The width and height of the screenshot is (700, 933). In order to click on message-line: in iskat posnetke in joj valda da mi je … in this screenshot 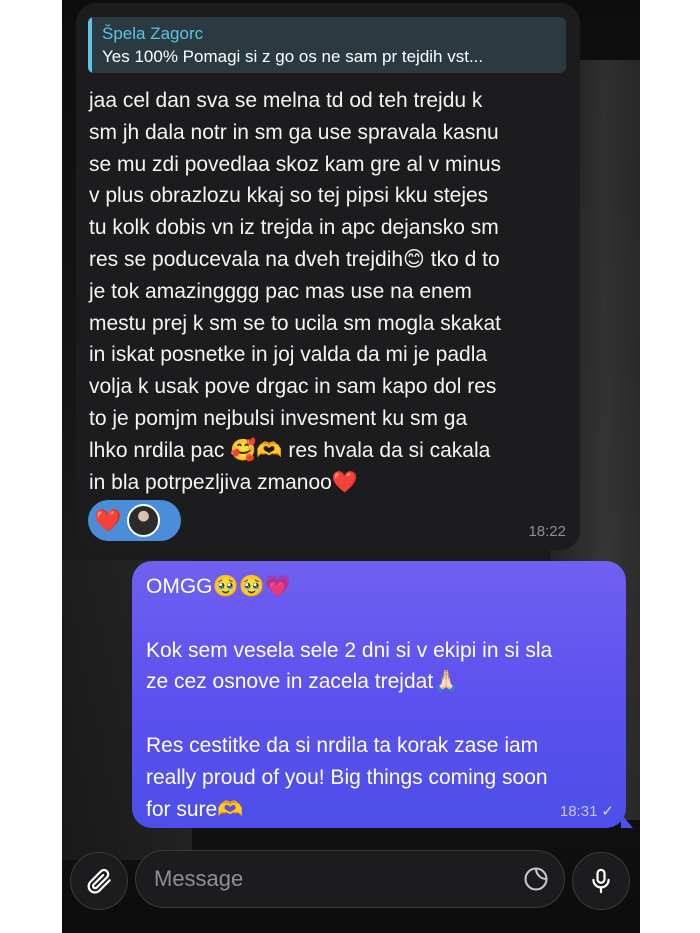, I will do `click(288, 355)`.